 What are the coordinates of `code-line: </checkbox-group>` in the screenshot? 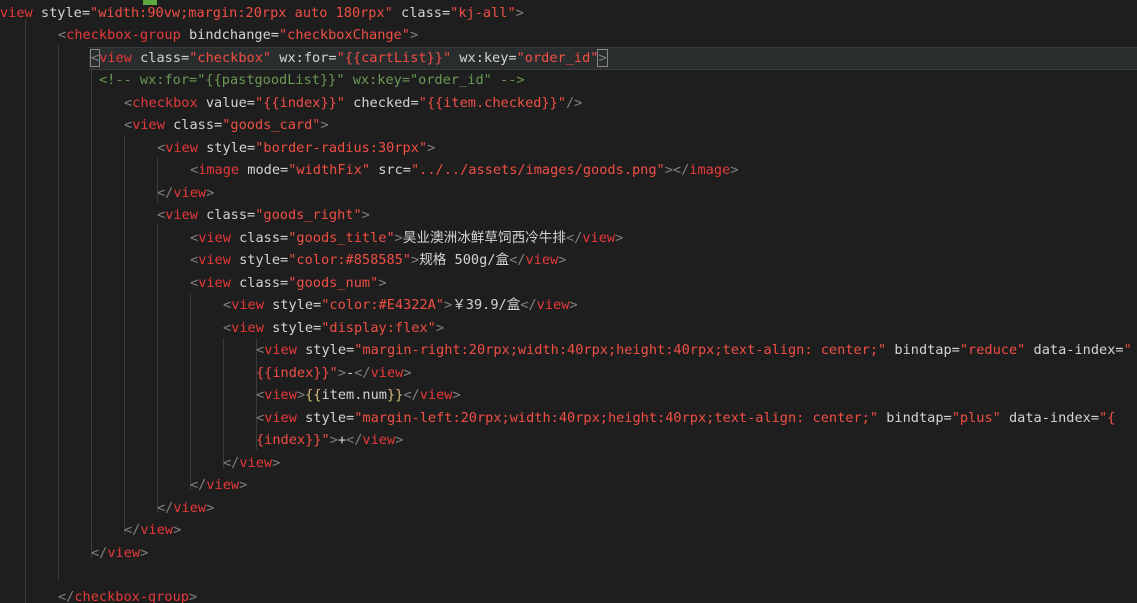 It's located at (127, 594).